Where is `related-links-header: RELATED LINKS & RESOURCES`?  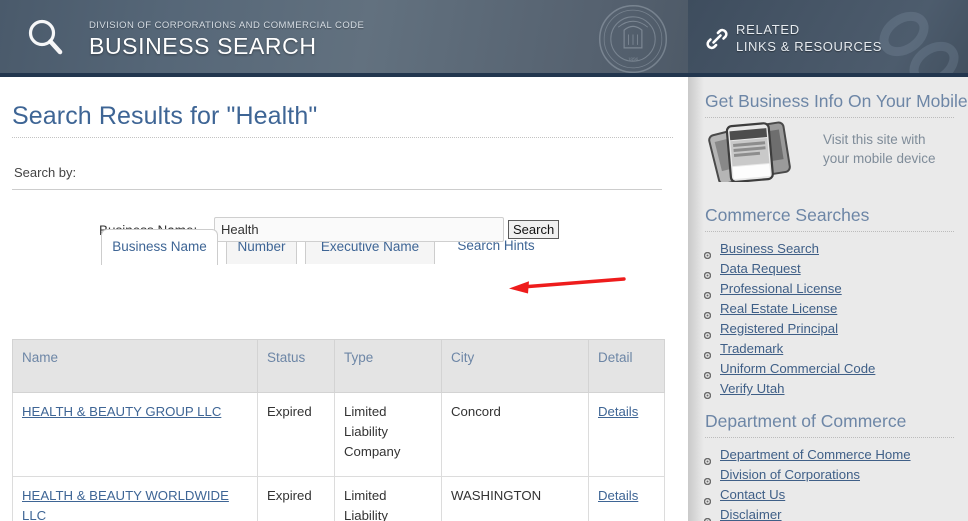
related-links-header: RELATED LINKS & RESOURCES is located at coordinates (828, 38).